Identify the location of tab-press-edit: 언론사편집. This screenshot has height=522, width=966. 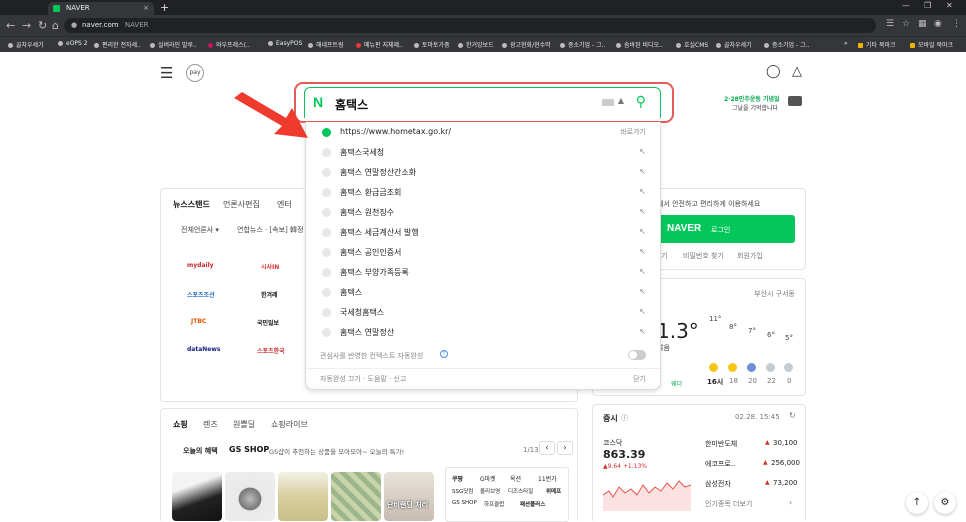
(241, 204).